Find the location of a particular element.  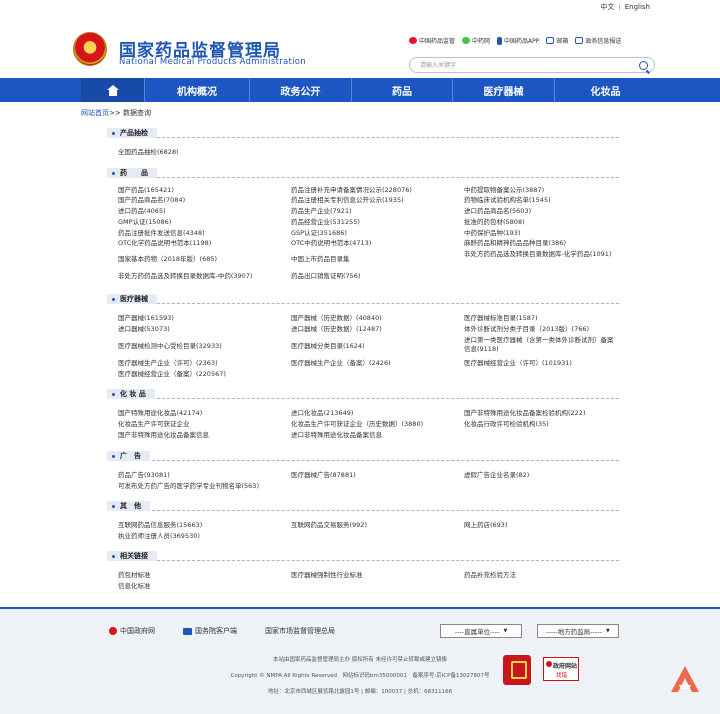

breadcrumb-home-link: 网站首页 is located at coordinates (95, 113).